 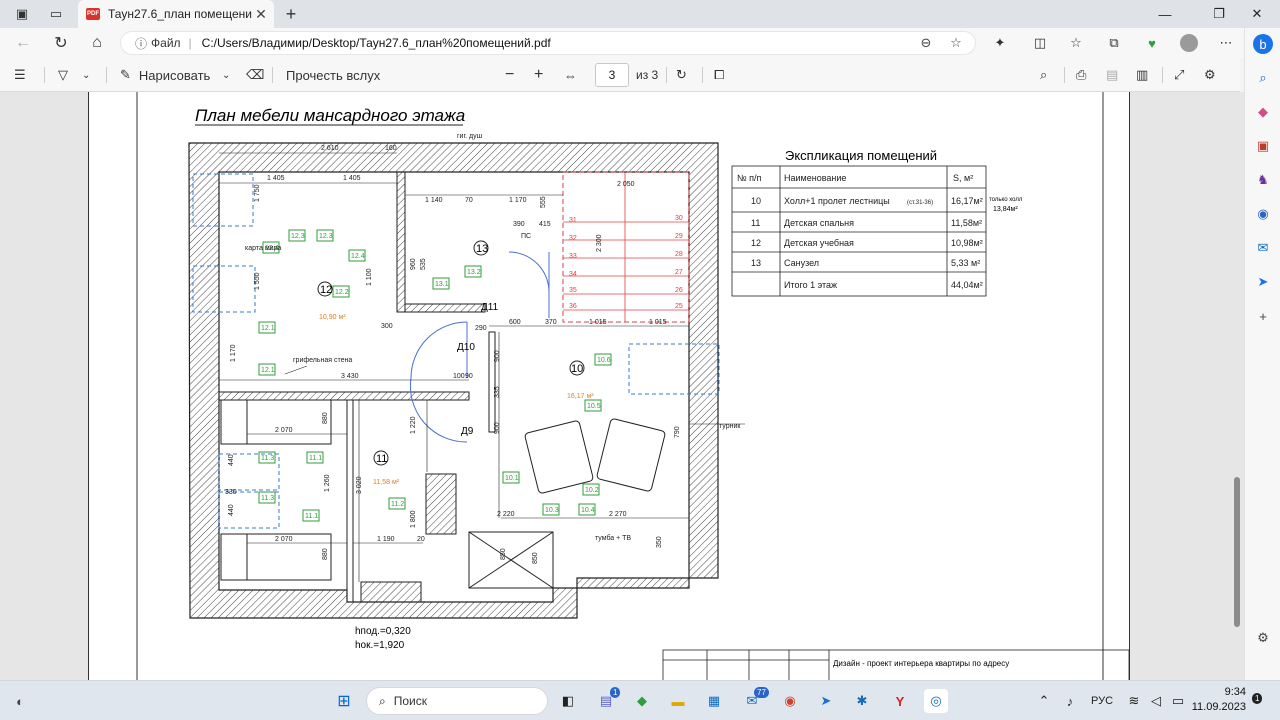 I want to click on stair-step: 28, so click(x=679, y=254).